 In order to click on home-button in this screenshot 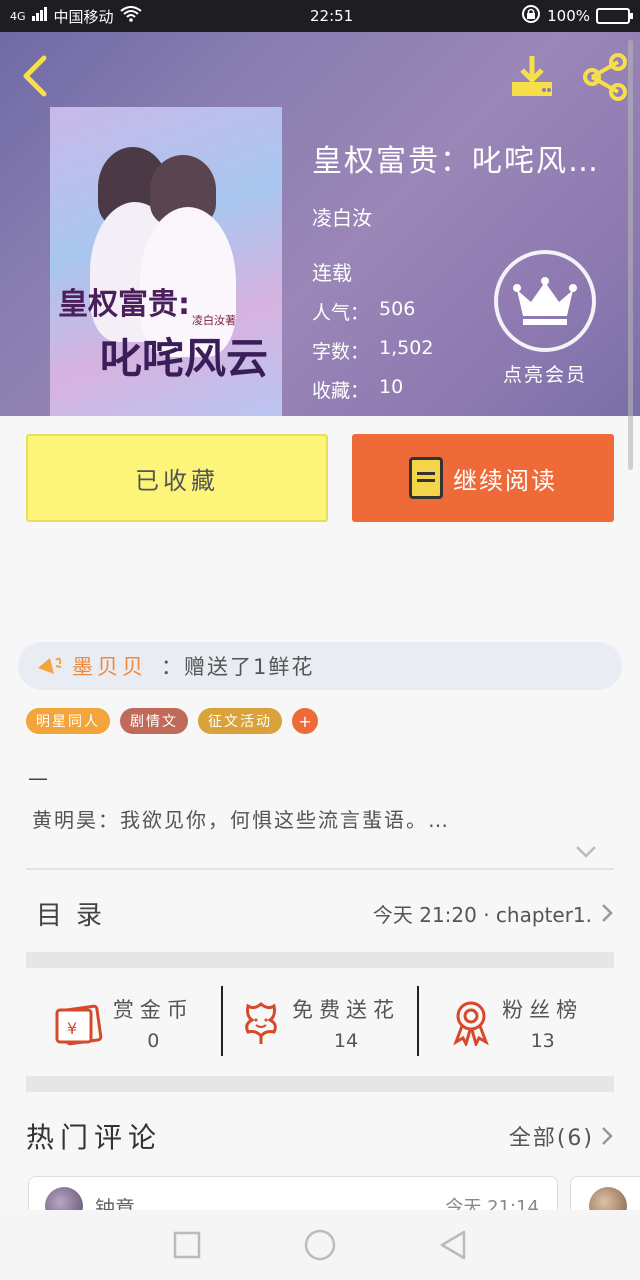, I will do `click(320, 1245)`.